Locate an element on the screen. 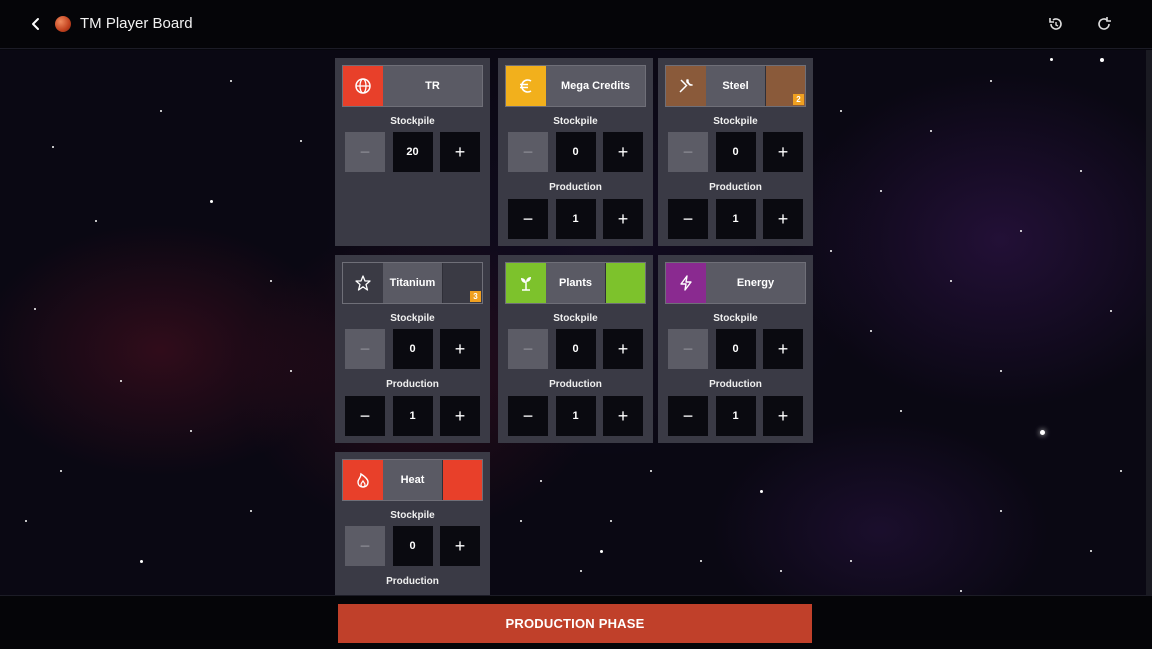 This screenshot has width=1152, height=649. euro-icon is located at coordinates (526, 86).